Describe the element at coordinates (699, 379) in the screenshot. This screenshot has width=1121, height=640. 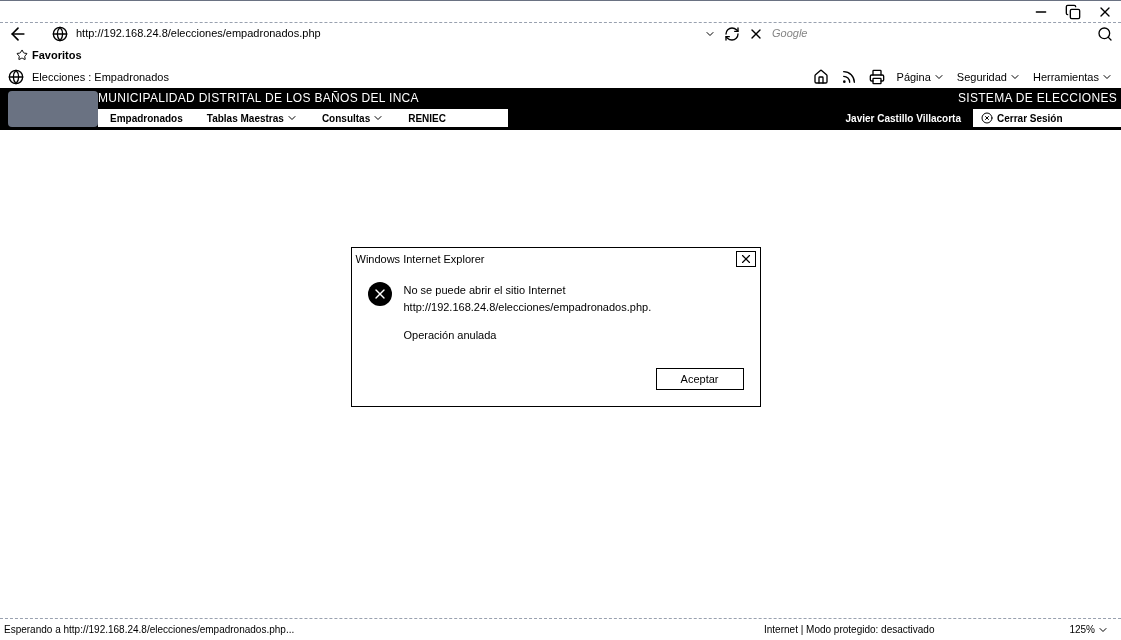
I see `accept-button: Aceptar` at that location.